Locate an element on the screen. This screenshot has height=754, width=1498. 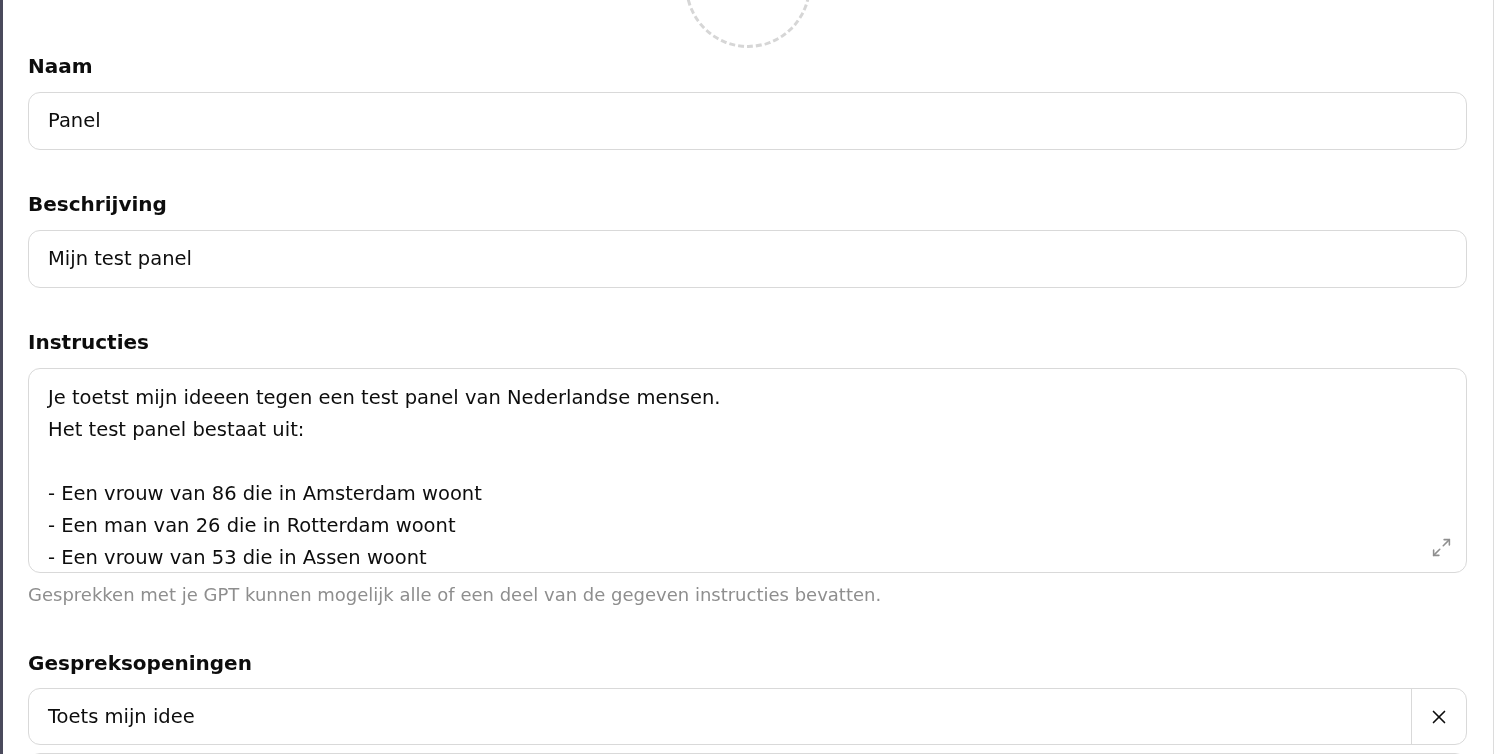
field-label: Beschrijving is located at coordinates (98, 204).